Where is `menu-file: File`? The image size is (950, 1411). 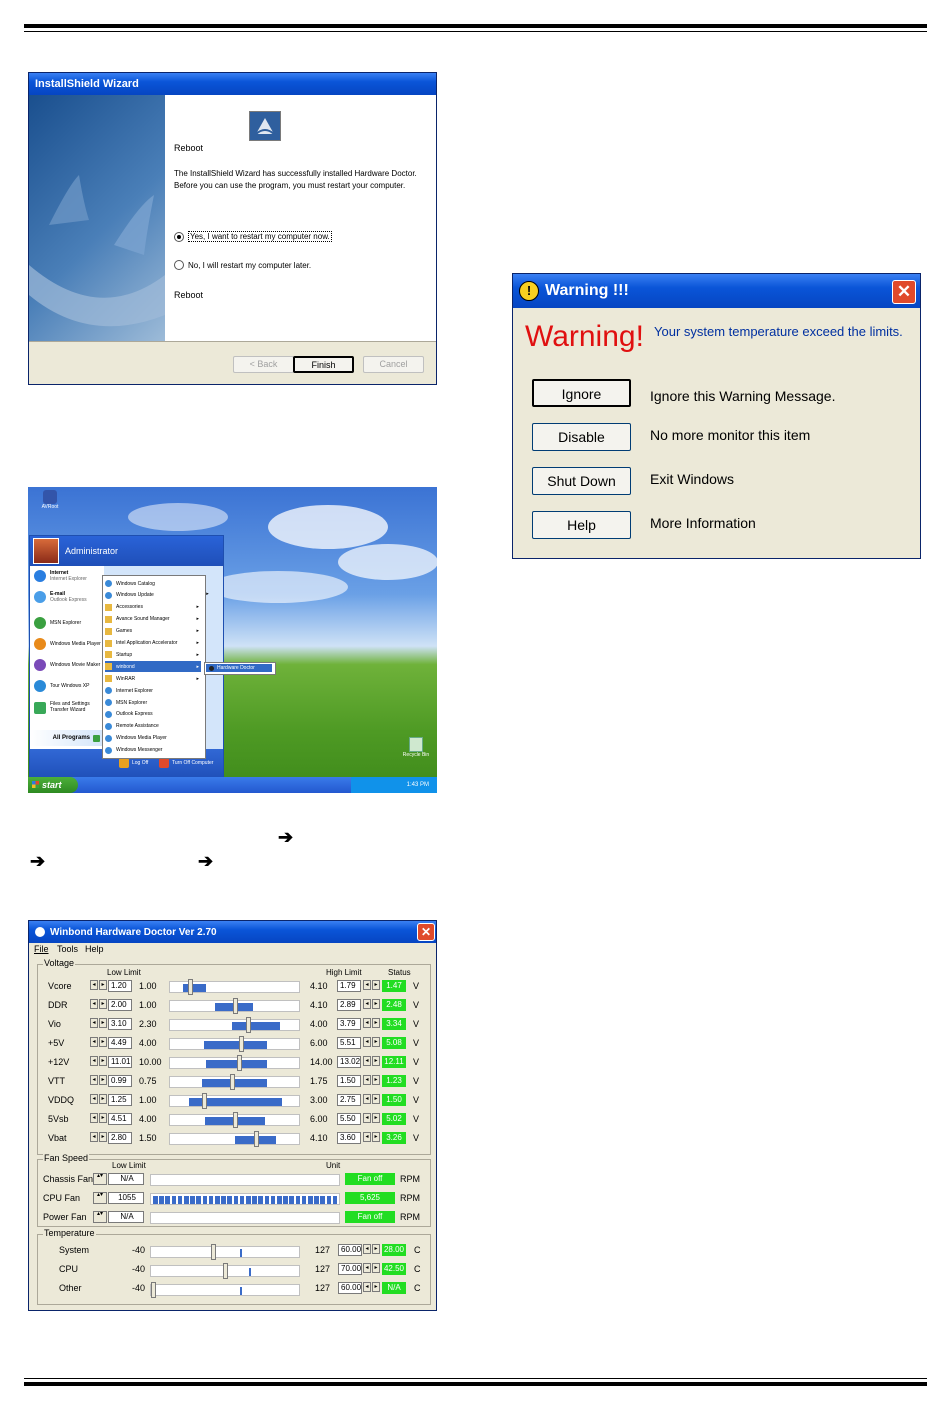 menu-file: File is located at coordinates (41, 949).